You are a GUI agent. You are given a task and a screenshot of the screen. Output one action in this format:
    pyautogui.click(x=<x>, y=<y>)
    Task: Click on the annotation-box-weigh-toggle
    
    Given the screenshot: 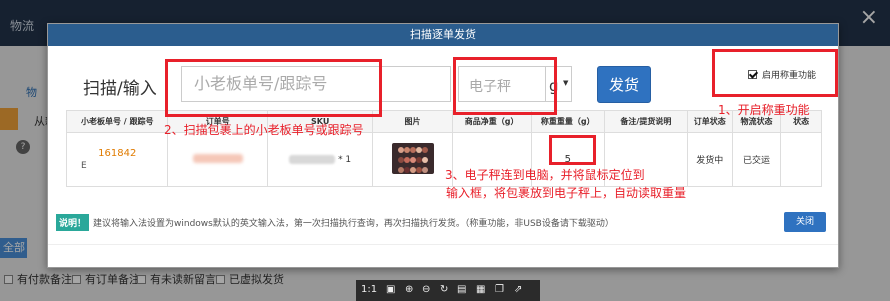 What is the action you would take?
    pyautogui.click(x=775, y=73)
    